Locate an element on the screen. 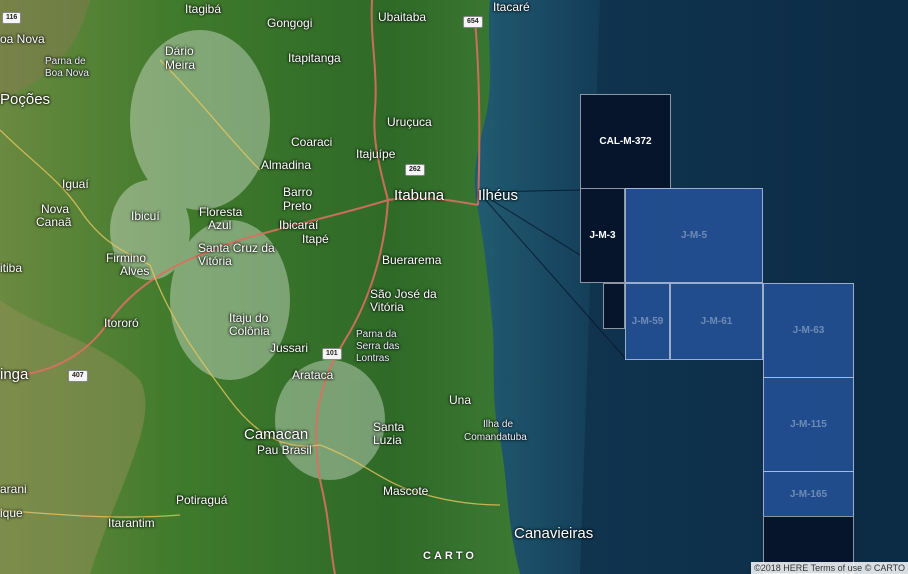 The image size is (908, 574). place-label: Dário is located at coordinates (179, 51).